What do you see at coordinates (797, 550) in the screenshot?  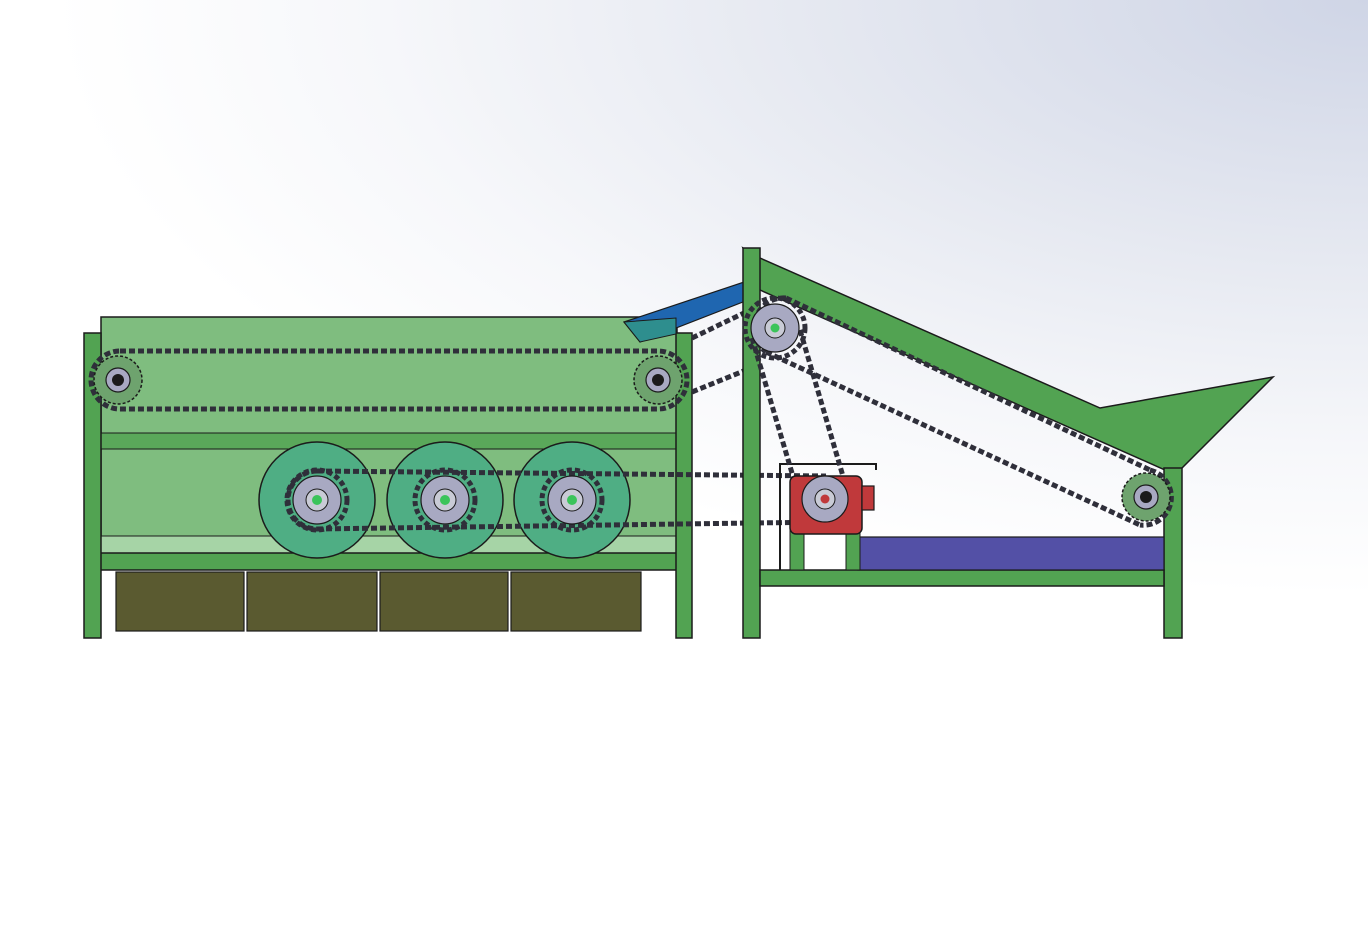 I see `motor-support-left` at bounding box center [797, 550].